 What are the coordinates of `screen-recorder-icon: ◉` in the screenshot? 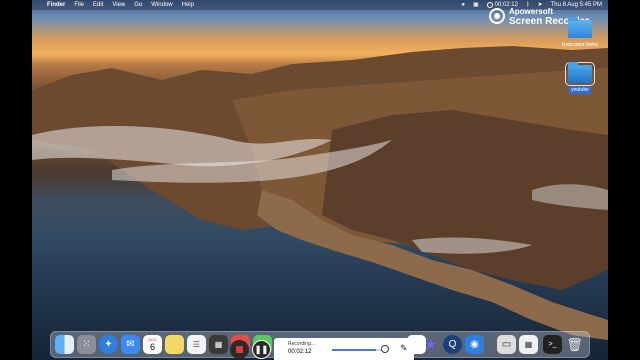 It's located at (474, 344).